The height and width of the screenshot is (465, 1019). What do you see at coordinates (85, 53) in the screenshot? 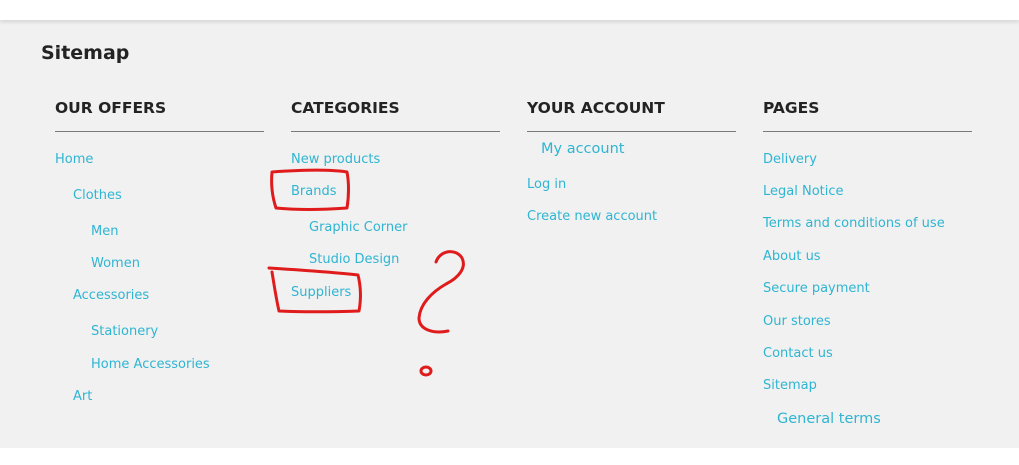
I see `page-title: Sitemap` at bounding box center [85, 53].